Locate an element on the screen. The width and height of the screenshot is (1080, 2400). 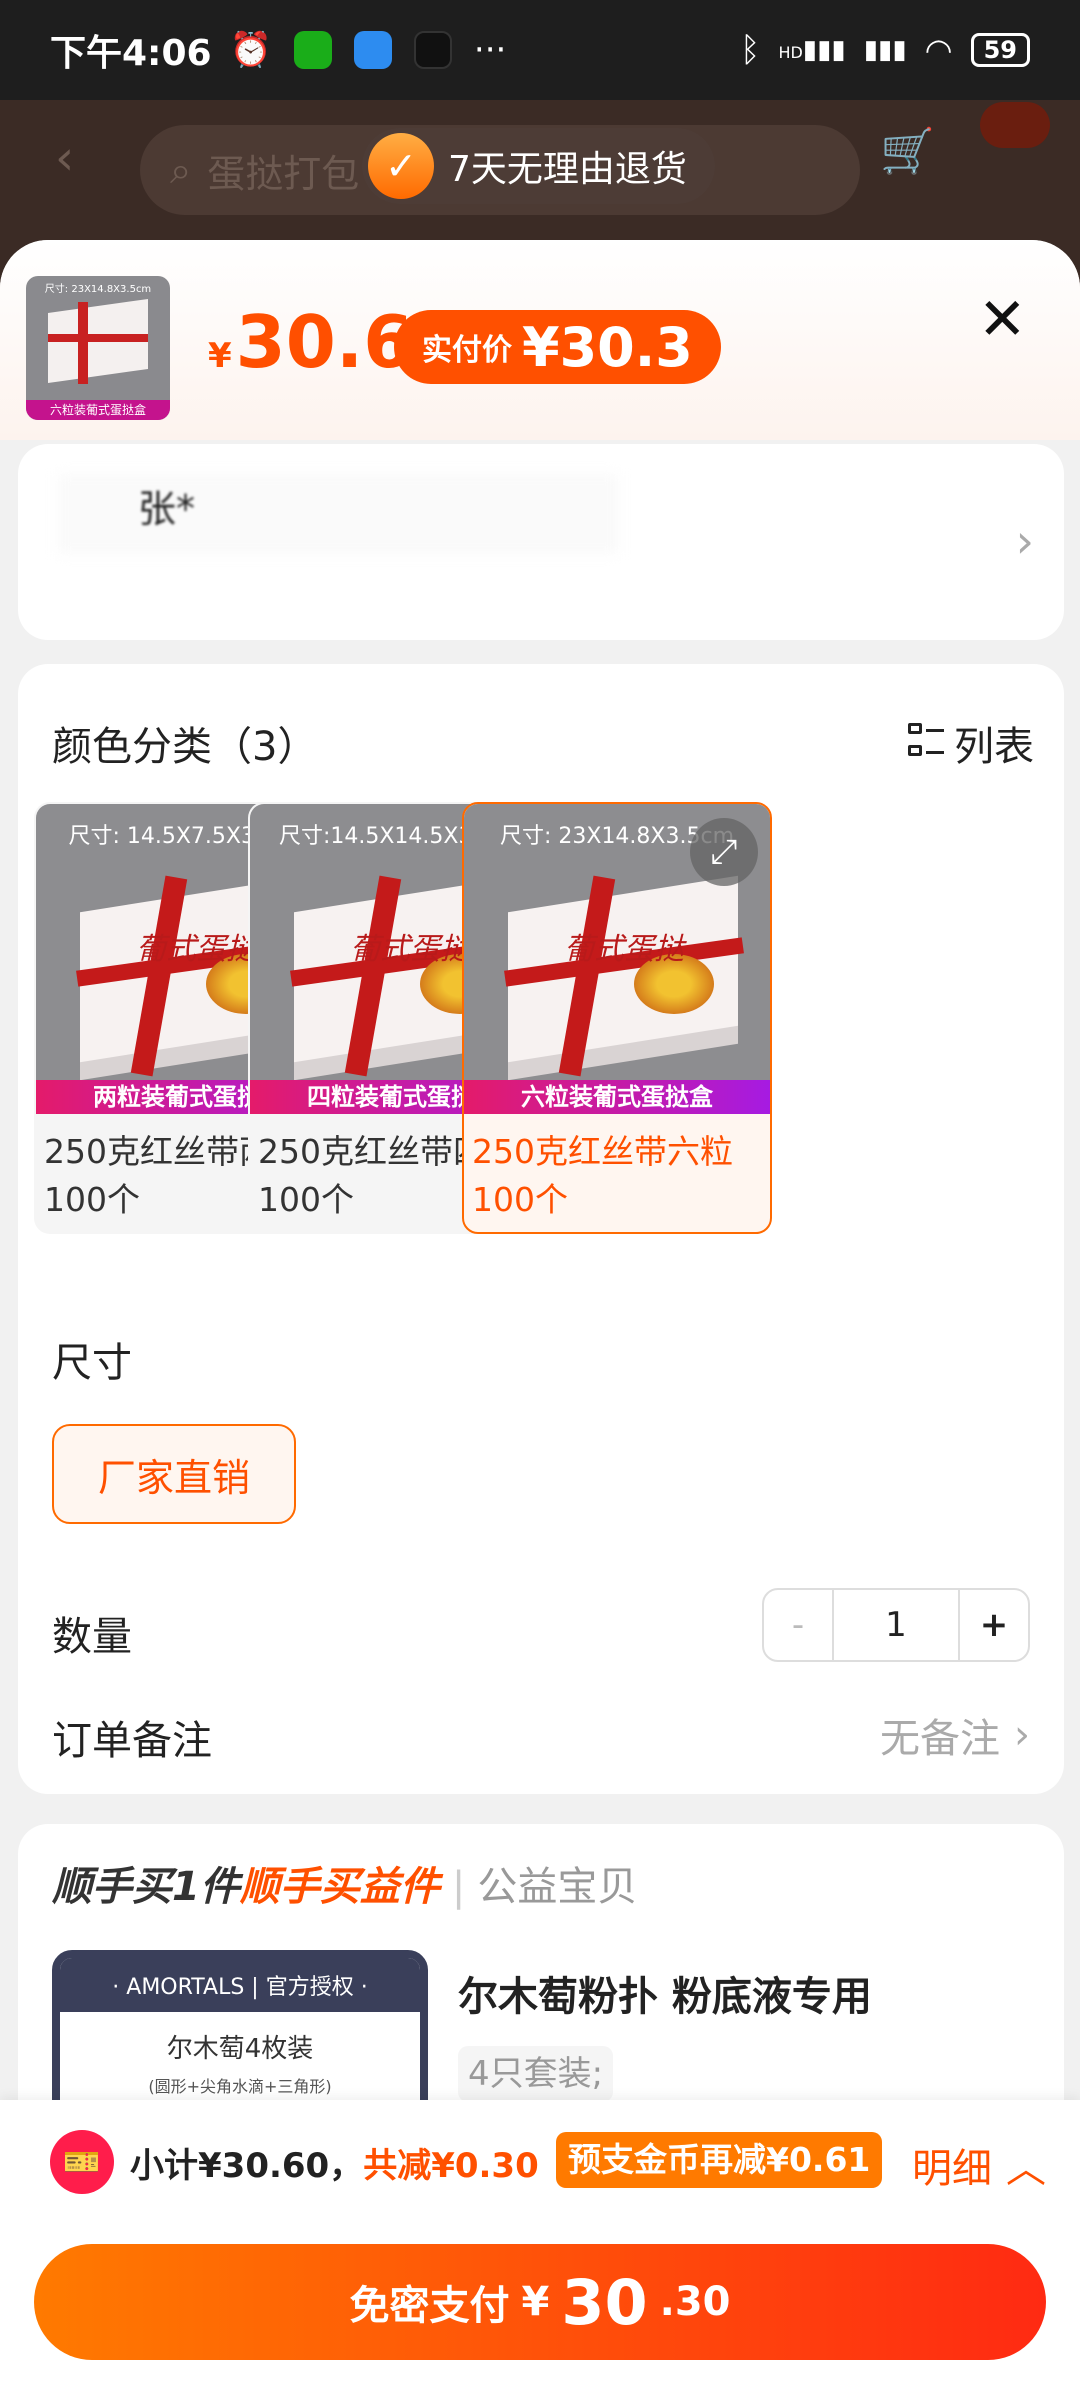
search-icon: ⌕ is located at coordinates (181, 169).